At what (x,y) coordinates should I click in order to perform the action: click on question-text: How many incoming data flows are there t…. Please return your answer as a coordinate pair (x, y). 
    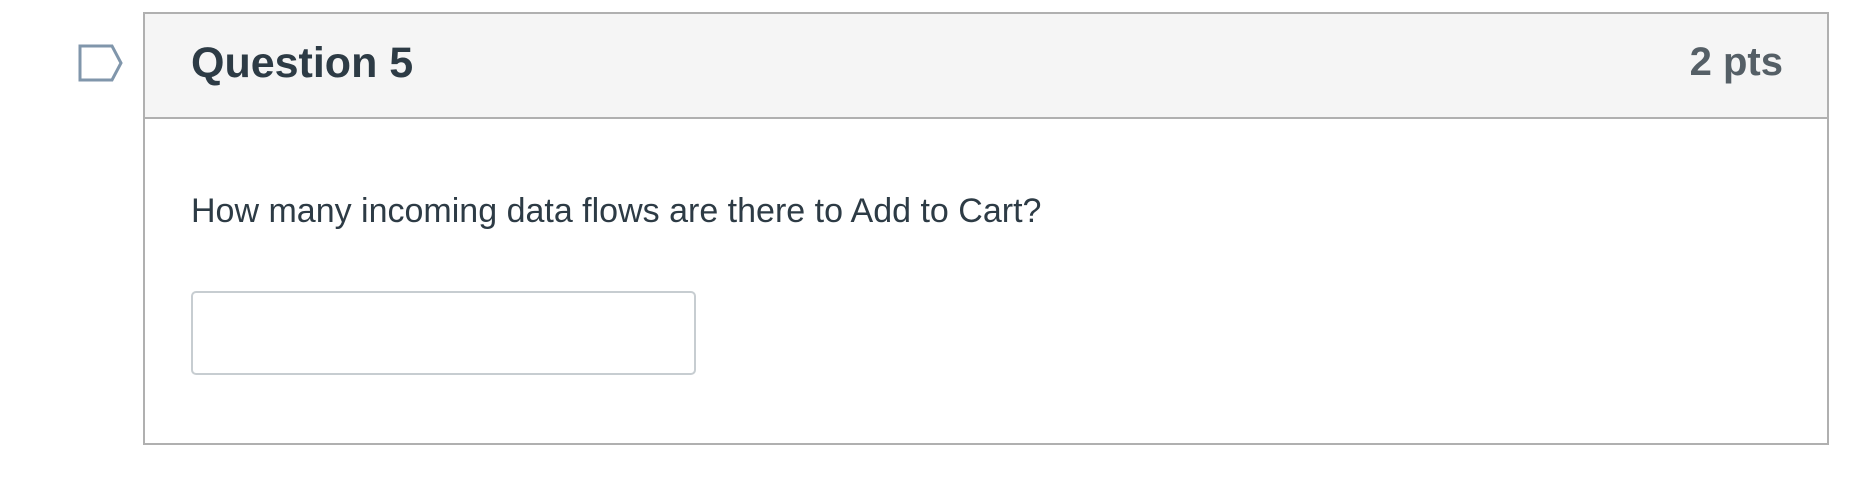
    Looking at the image, I should click on (616, 211).